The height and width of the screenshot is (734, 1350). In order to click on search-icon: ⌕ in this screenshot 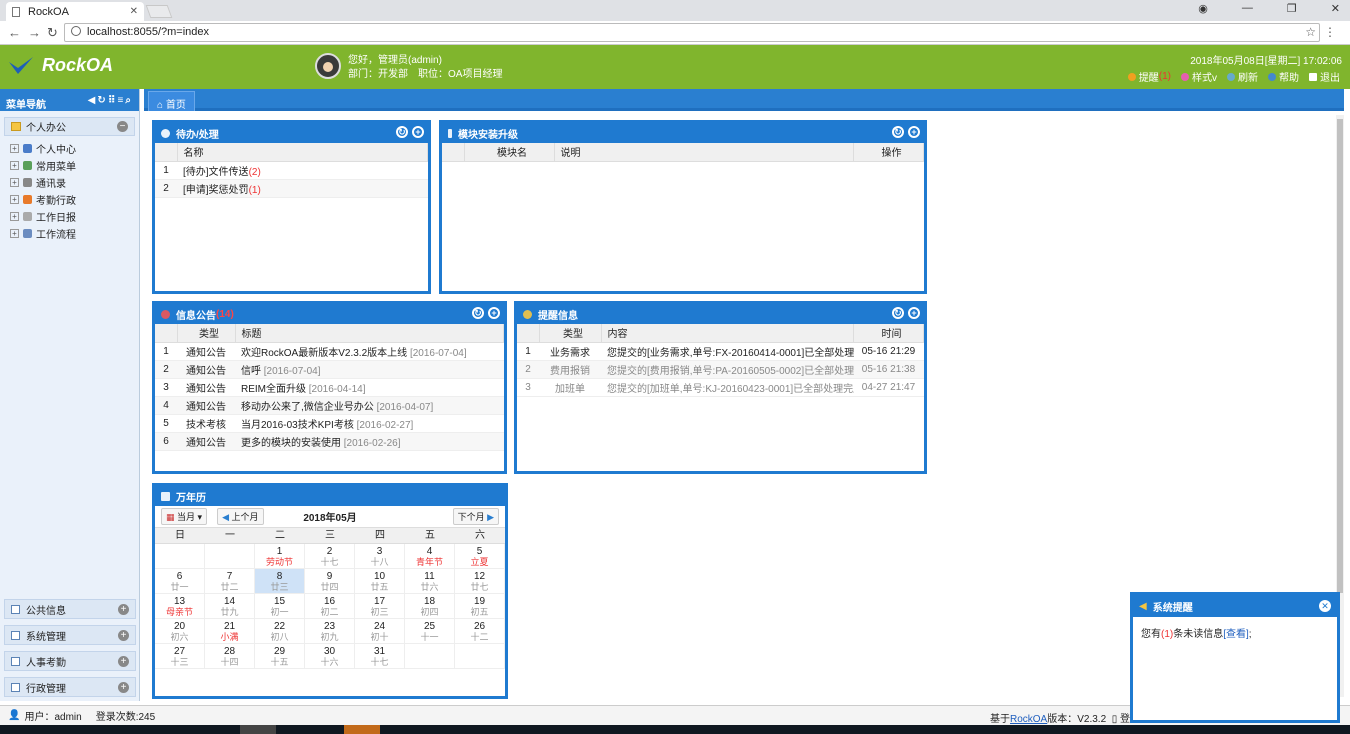, I will do `click(129, 100)`.